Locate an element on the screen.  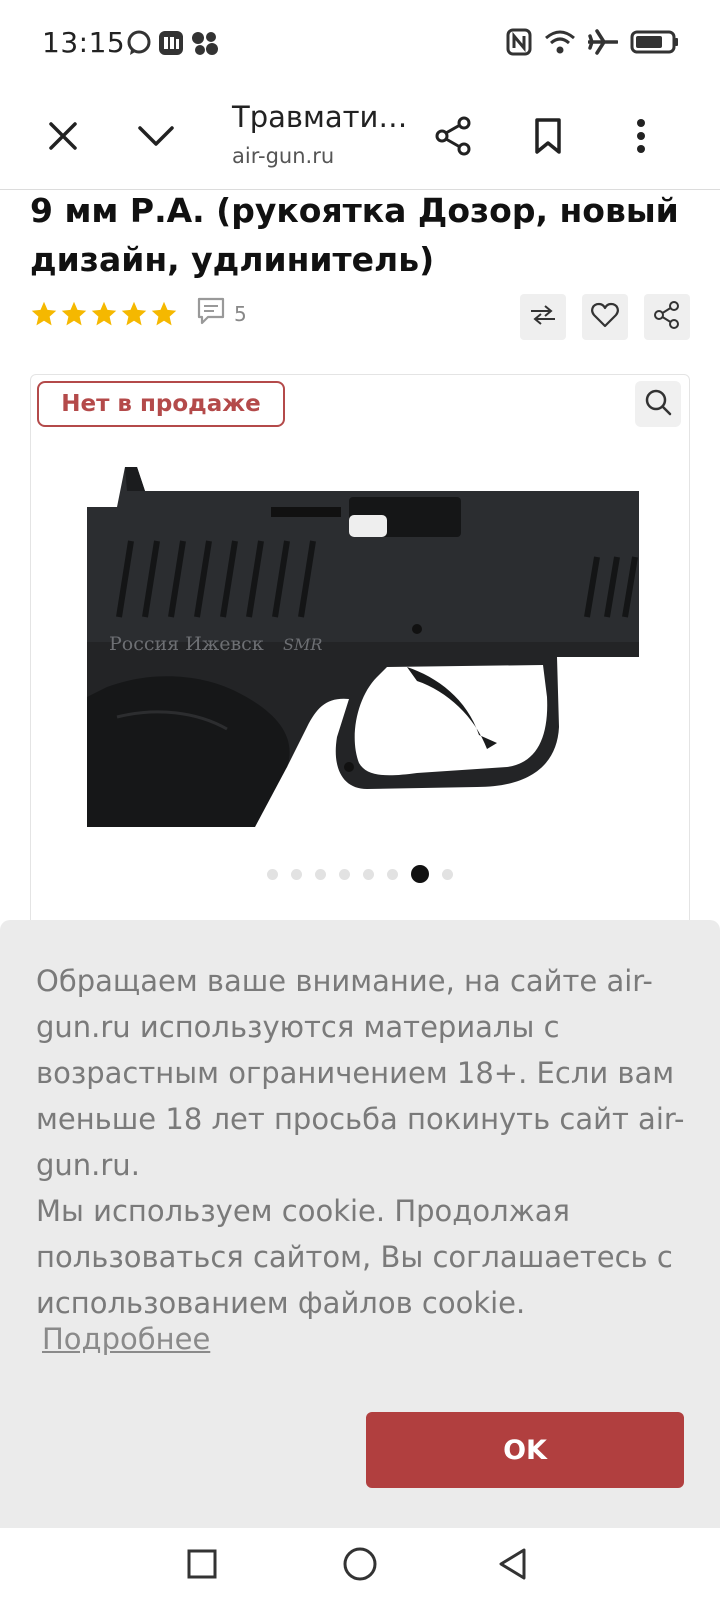
bookmark-button is located at coordinates (548, 138).